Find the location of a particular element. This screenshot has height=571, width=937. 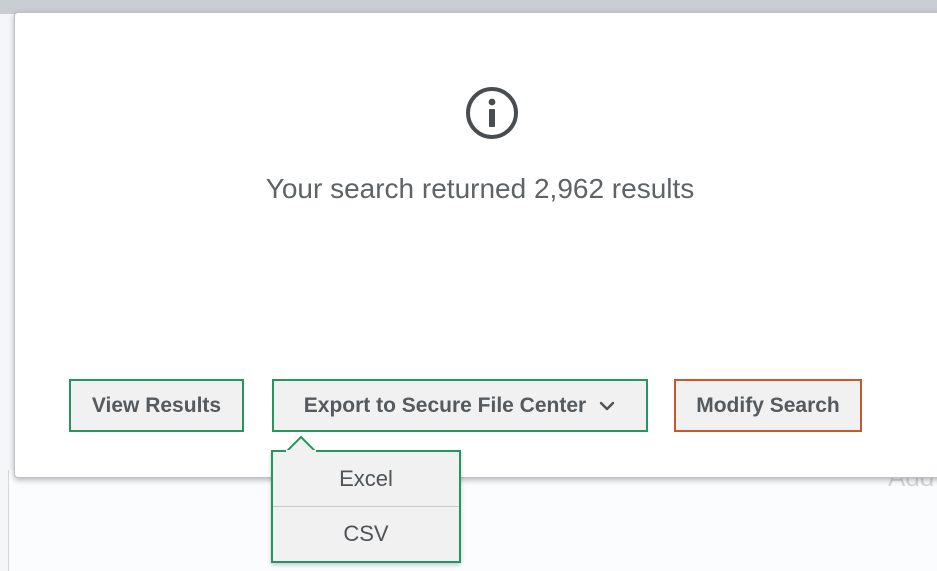

export-dropdown-menu: Excel CSV is located at coordinates (366, 506).